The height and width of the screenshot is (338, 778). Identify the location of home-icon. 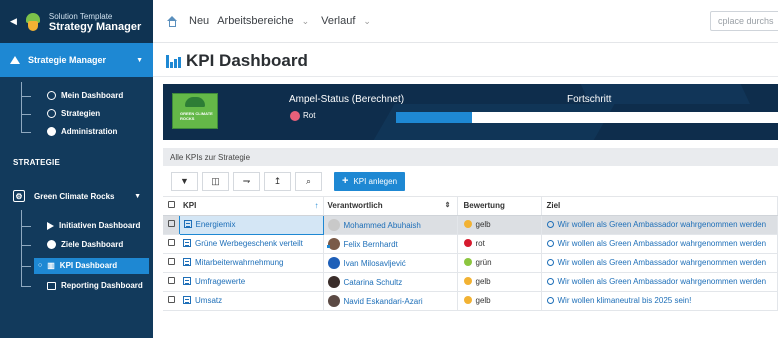
(172, 21).